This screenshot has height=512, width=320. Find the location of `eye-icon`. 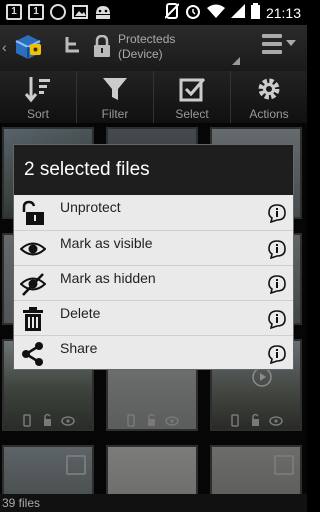

eye-icon is located at coordinates (33, 249).